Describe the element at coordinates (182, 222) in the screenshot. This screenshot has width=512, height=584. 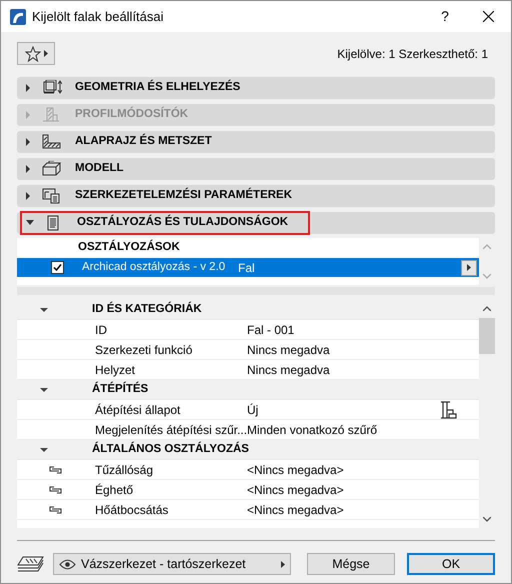
I see `section-title: OSZTÁLYOZÁS ÉS TULAJDONSÁGOK` at that location.